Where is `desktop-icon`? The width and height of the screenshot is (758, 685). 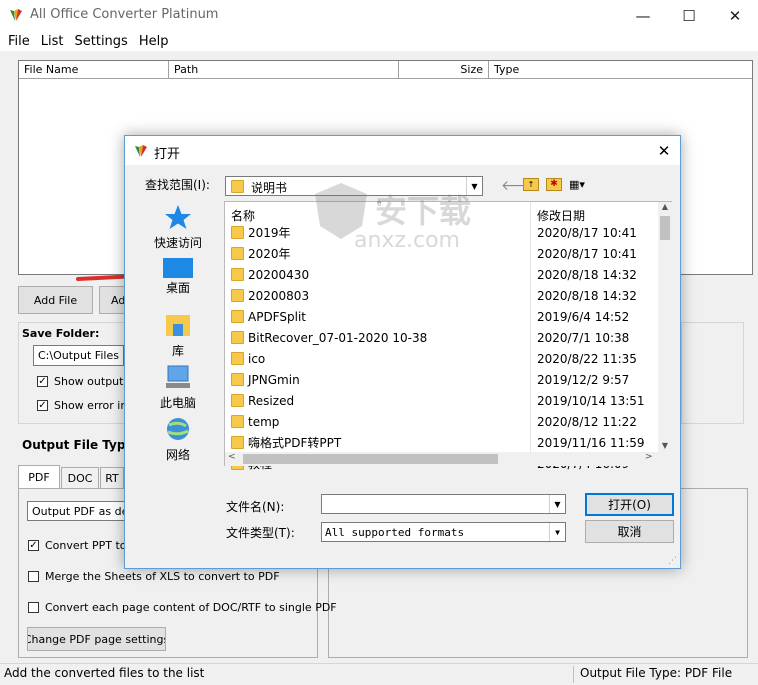 desktop-icon is located at coordinates (178, 268).